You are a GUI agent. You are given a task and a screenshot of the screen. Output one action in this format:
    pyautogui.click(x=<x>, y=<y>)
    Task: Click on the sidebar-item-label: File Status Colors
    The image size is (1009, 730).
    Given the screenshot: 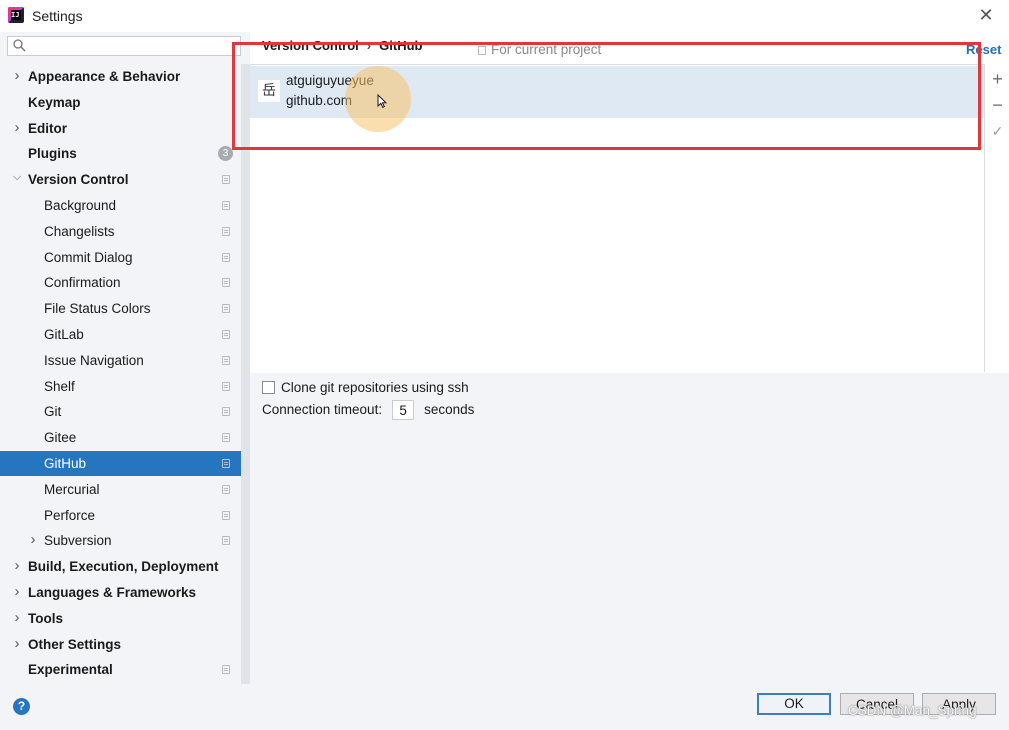 What is the action you would take?
    pyautogui.click(x=97, y=309)
    